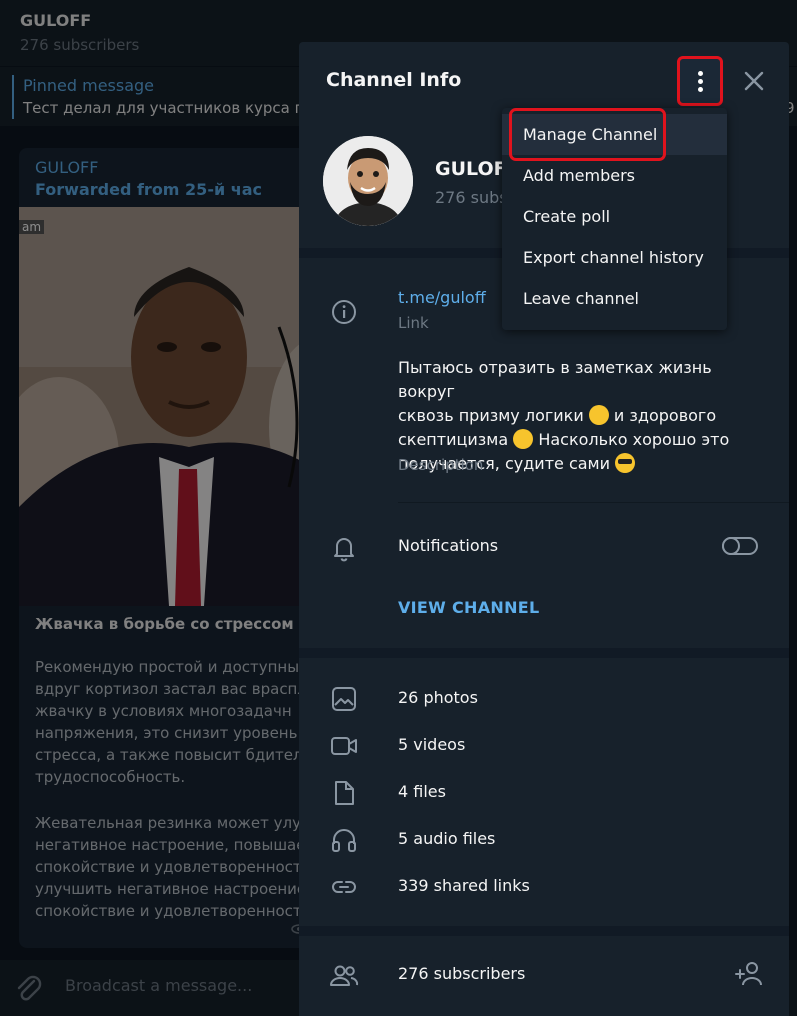  Describe the element at coordinates (544, 708) in the screenshot. I see `media-row-photos: 26 photos` at that location.